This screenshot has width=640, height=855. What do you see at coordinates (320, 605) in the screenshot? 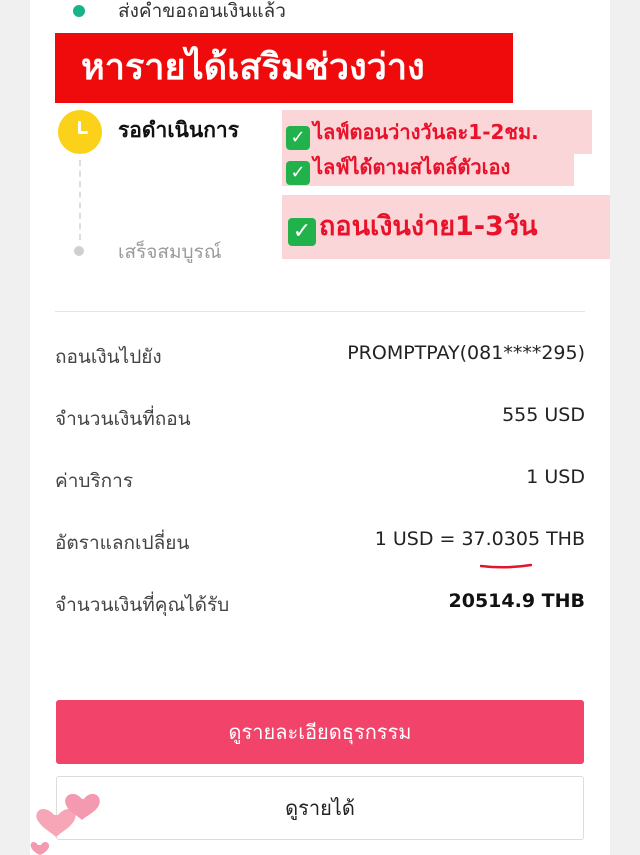
I see `detail-row-received: จำนวนเงินที่คุณได้รับ 20514.9 THB` at bounding box center [320, 605].